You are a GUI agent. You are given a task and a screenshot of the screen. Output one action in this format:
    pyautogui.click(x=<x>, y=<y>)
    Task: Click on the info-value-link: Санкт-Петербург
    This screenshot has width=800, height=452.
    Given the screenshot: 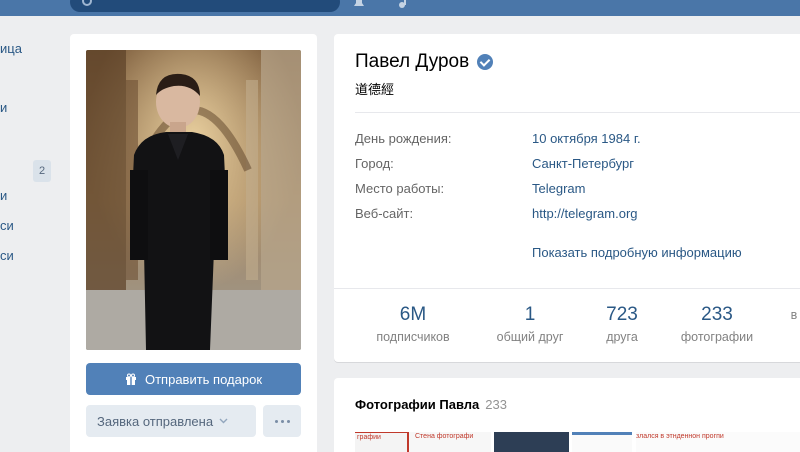 What is the action you would take?
    pyautogui.click(x=583, y=163)
    